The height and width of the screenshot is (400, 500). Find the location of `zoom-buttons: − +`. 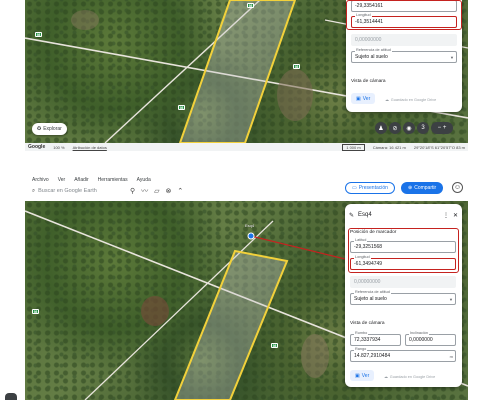

zoom-buttons: − + is located at coordinates (442, 128).